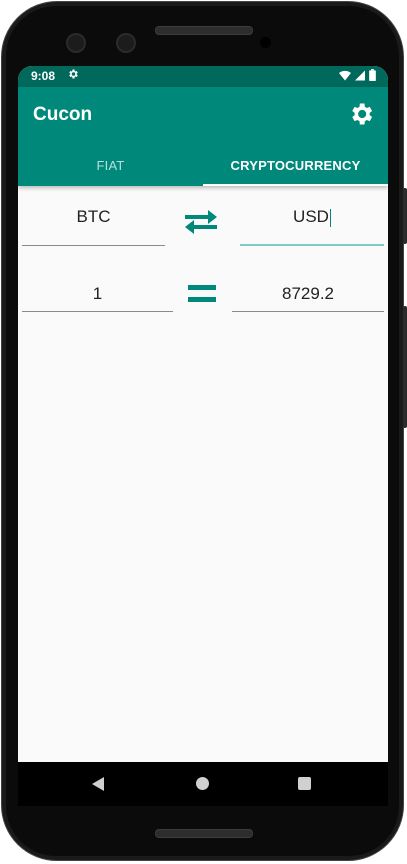 Image resolution: width=407 pixels, height=864 pixels. I want to click on power-button, so click(405, 216).